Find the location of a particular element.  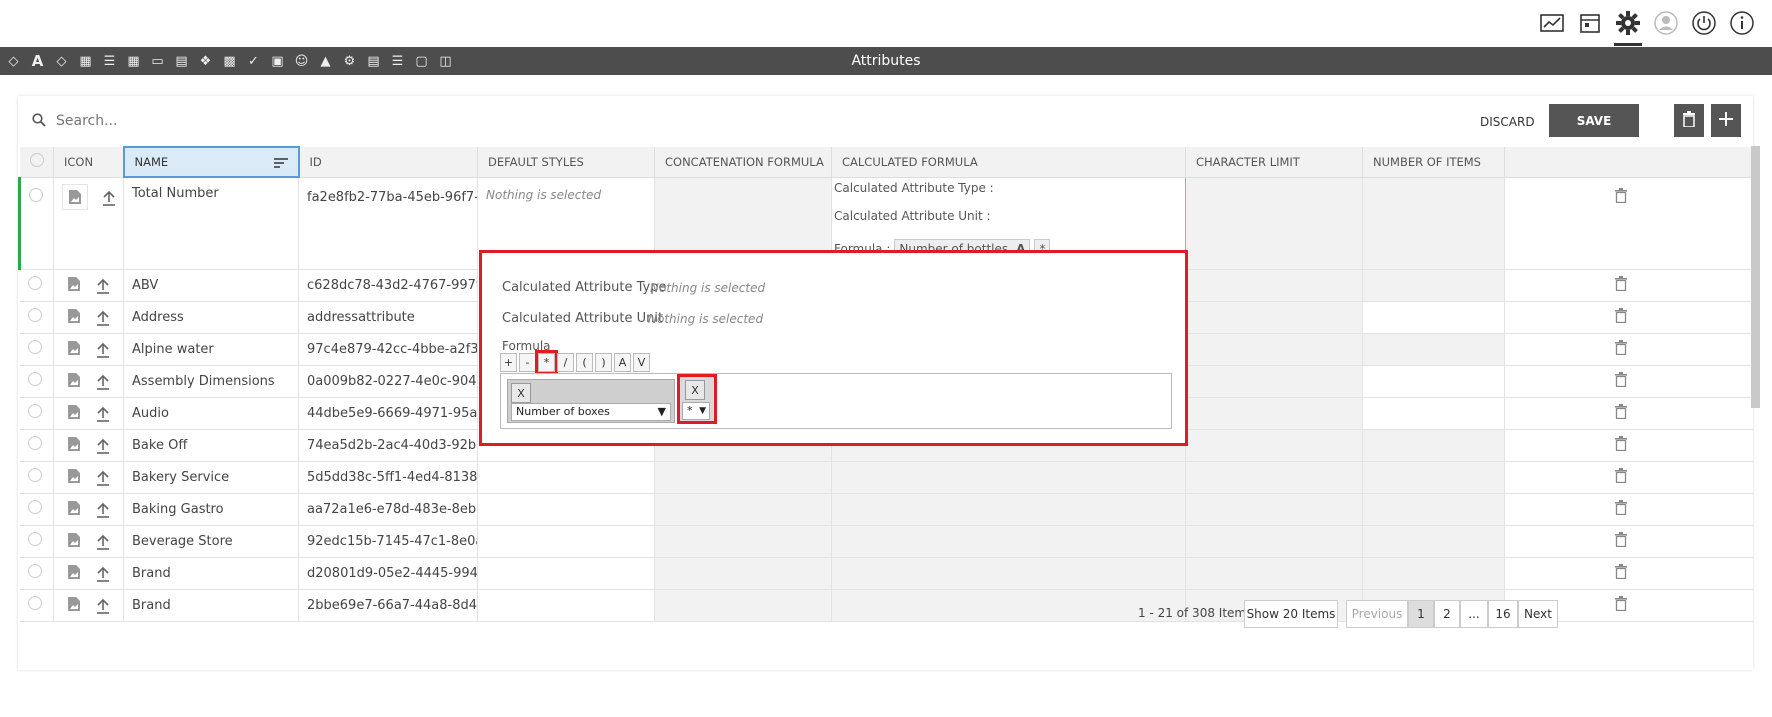

page-2-button: 2 is located at coordinates (1447, 614).